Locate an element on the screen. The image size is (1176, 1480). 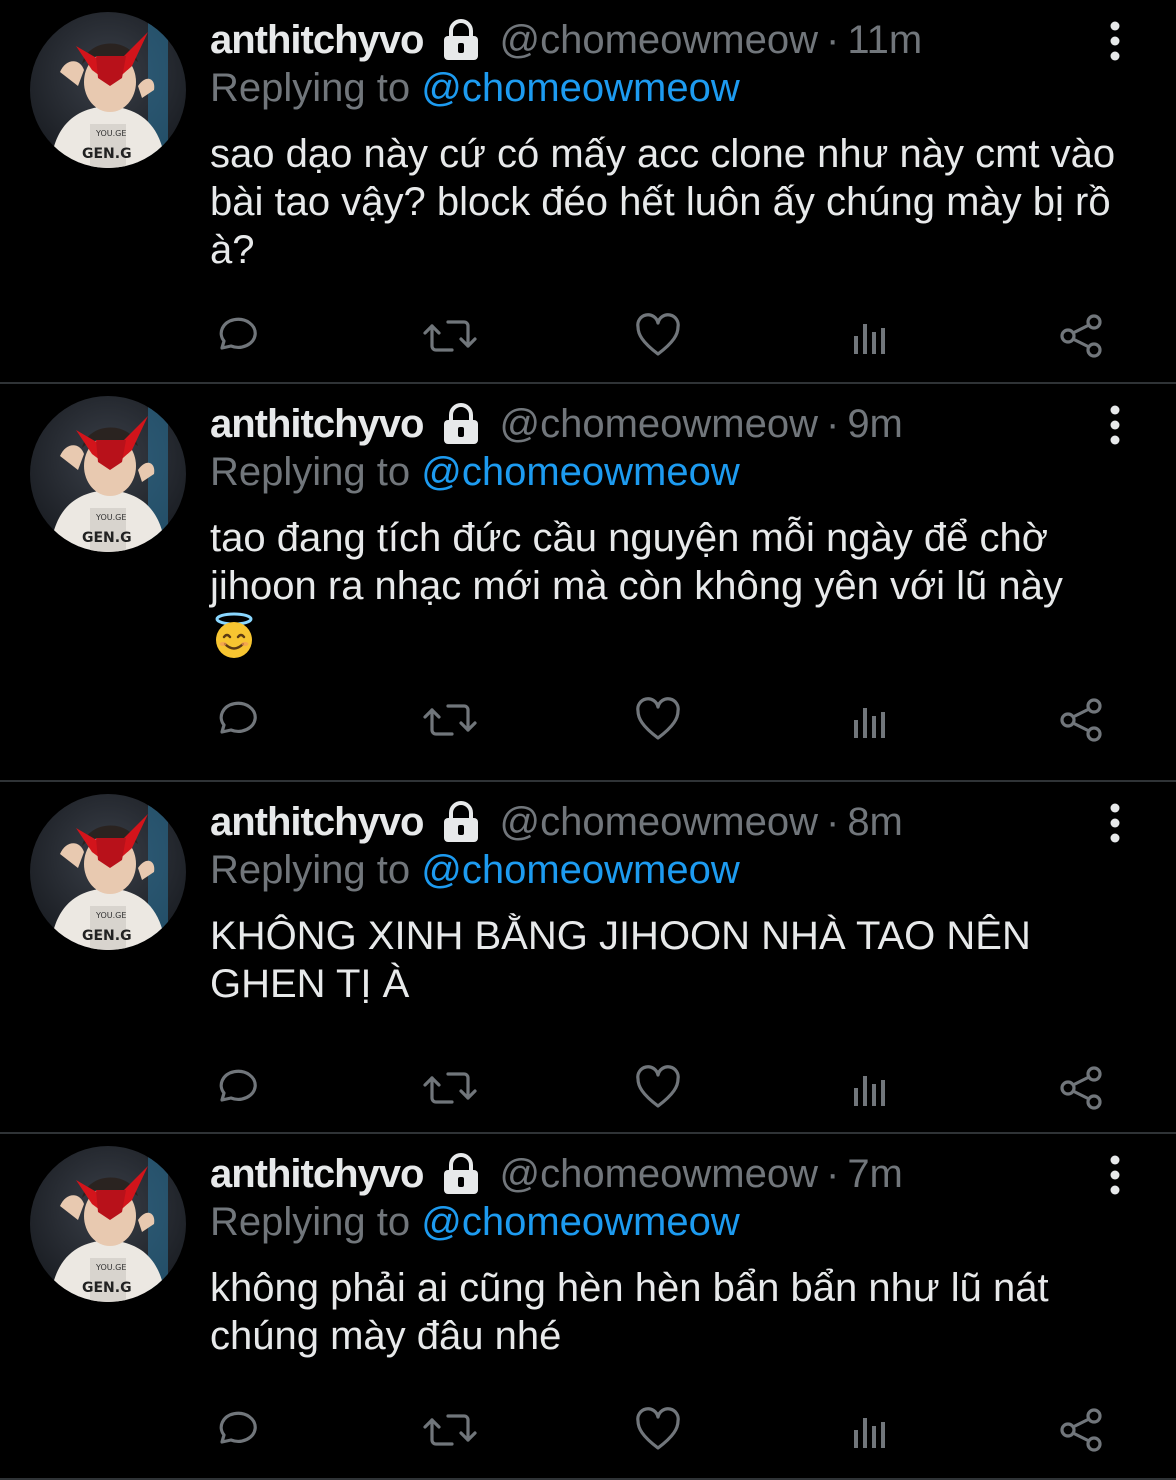
tweet-header: anthitchyvo @chomeowmeow · 8m is located at coordinates (556, 822).